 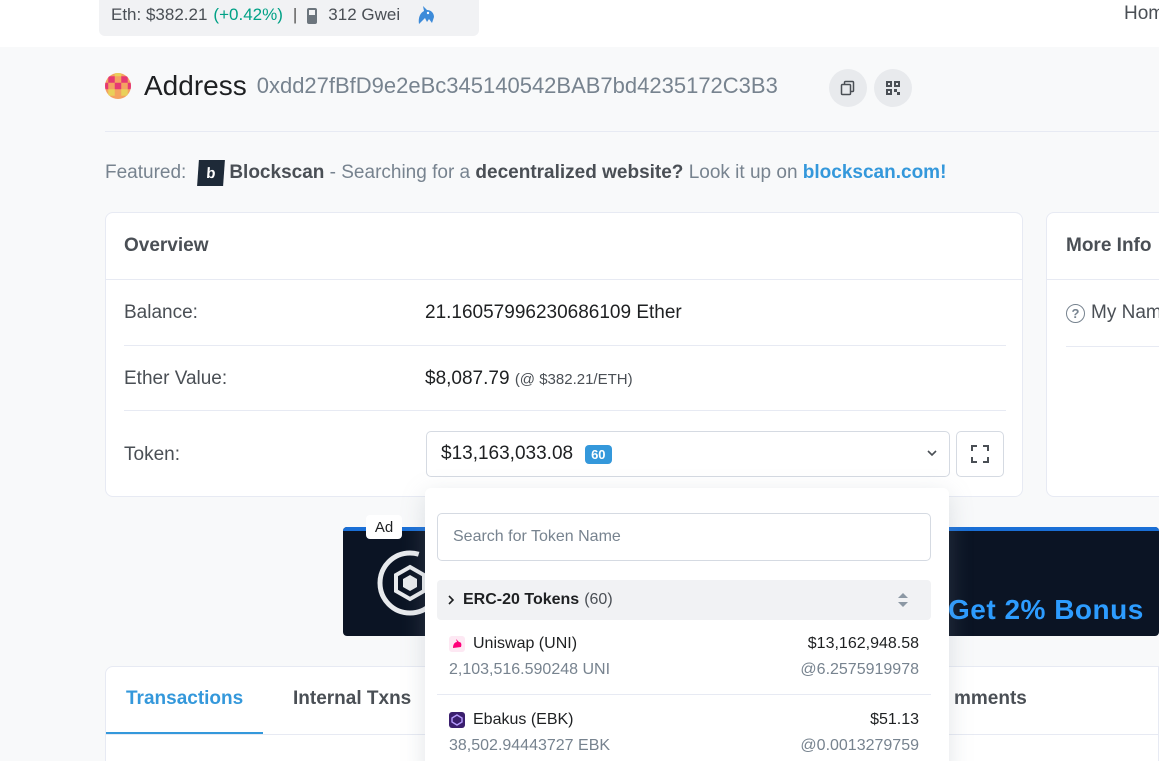 I want to click on top-navbar: Eth: $382.21 (+0.42%) | 312 Gwei Hom, so click(x=579, y=23).